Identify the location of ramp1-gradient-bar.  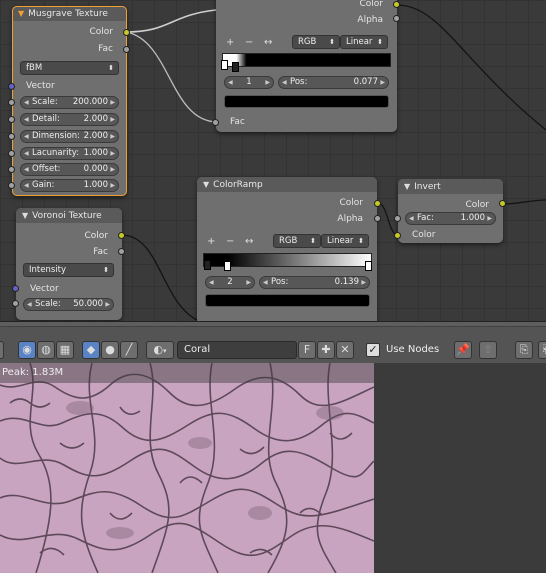
(306, 60).